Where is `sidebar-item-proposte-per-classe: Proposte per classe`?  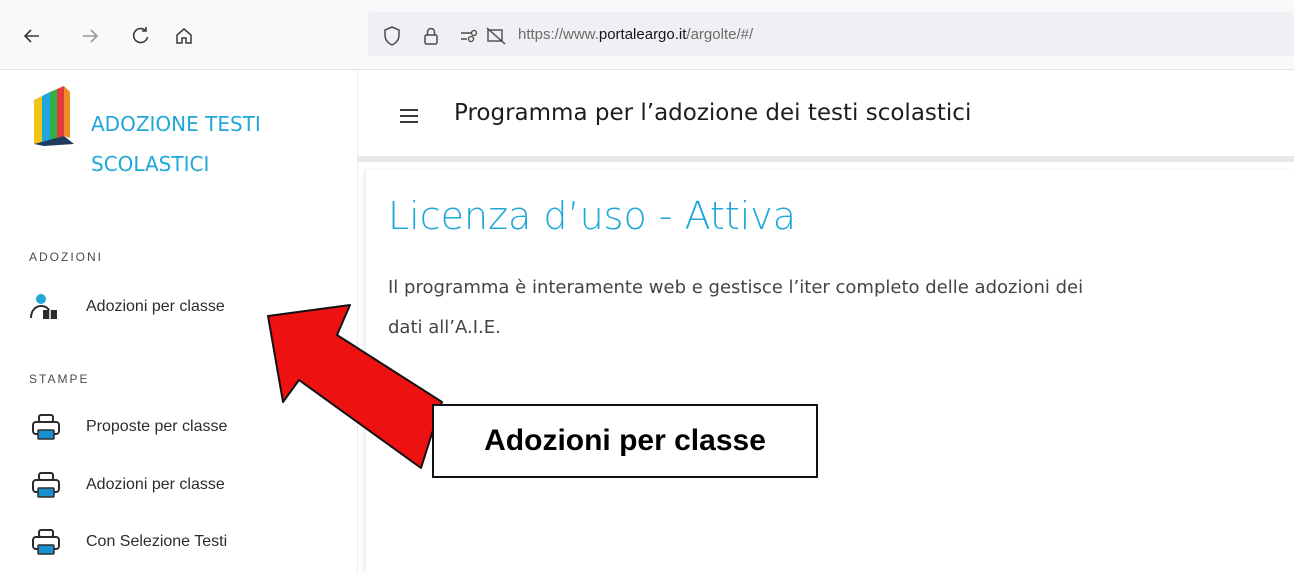 sidebar-item-proposte-per-classe: Proposte per classe is located at coordinates (189, 427).